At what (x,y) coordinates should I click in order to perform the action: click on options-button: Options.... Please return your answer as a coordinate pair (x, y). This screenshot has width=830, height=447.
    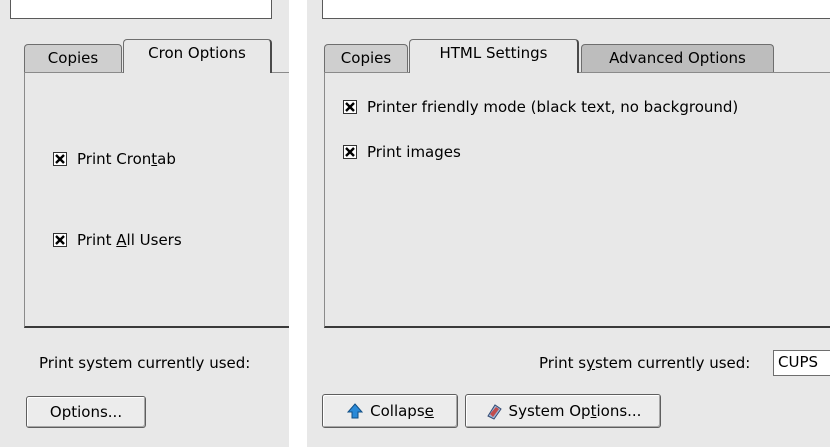
    Looking at the image, I should click on (86, 412).